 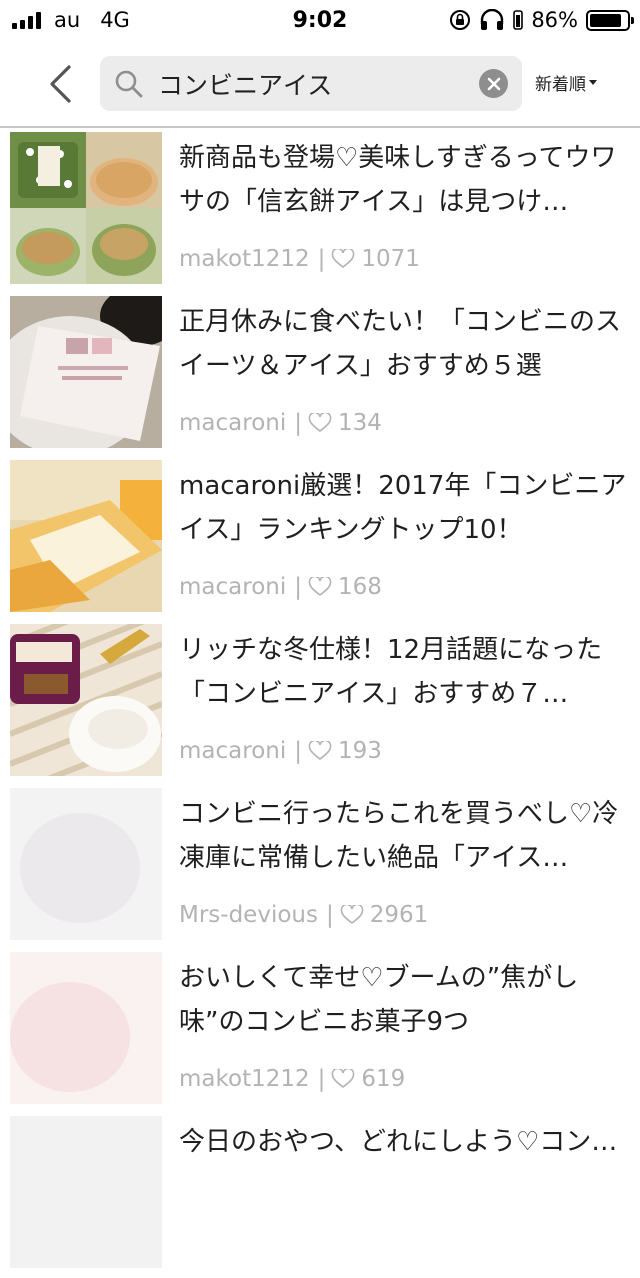 What do you see at coordinates (379, 1000) in the screenshot?
I see `article-title: おいしくて幸せ♡ブームの”焦がし味”のコンビニお菓子9つ` at bounding box center [379, 1000].